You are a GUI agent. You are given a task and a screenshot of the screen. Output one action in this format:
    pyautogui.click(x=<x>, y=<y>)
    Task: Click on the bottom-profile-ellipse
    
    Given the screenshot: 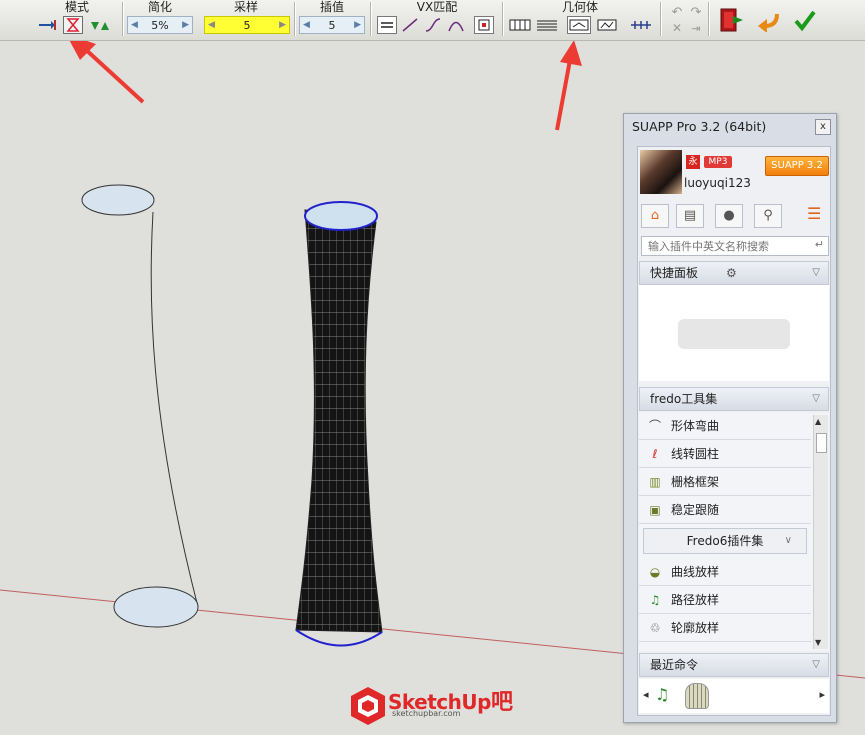 What is the action you would take?
    pyautogui.click(x=156, y=607)
    